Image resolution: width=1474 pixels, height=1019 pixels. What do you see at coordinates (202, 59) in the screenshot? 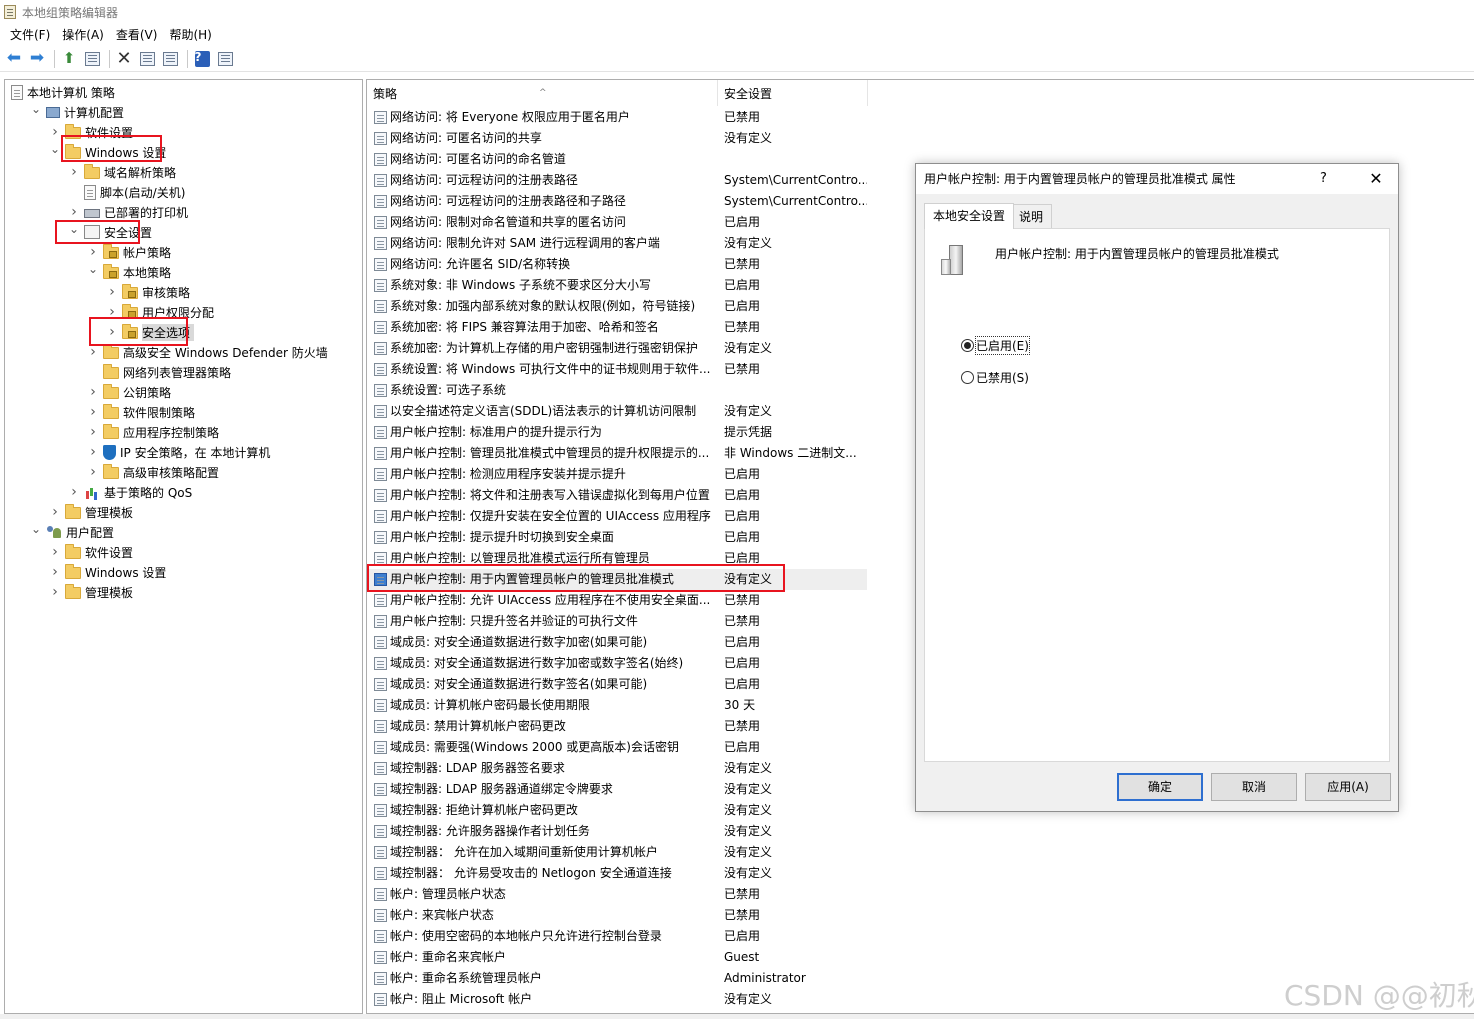
I see `help-icon: ?` at bounding box center [202, 59].